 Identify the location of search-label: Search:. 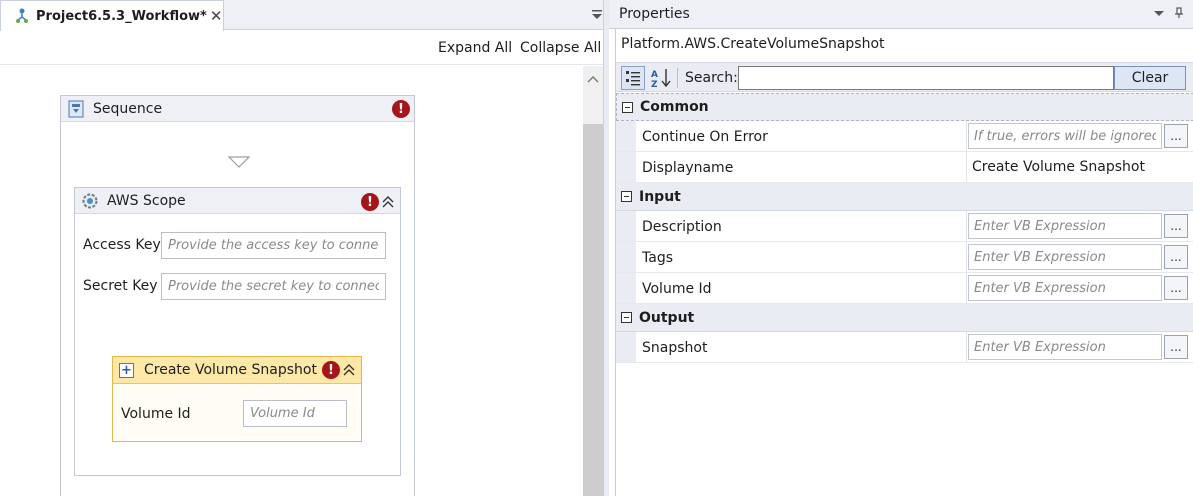
(711, 78).